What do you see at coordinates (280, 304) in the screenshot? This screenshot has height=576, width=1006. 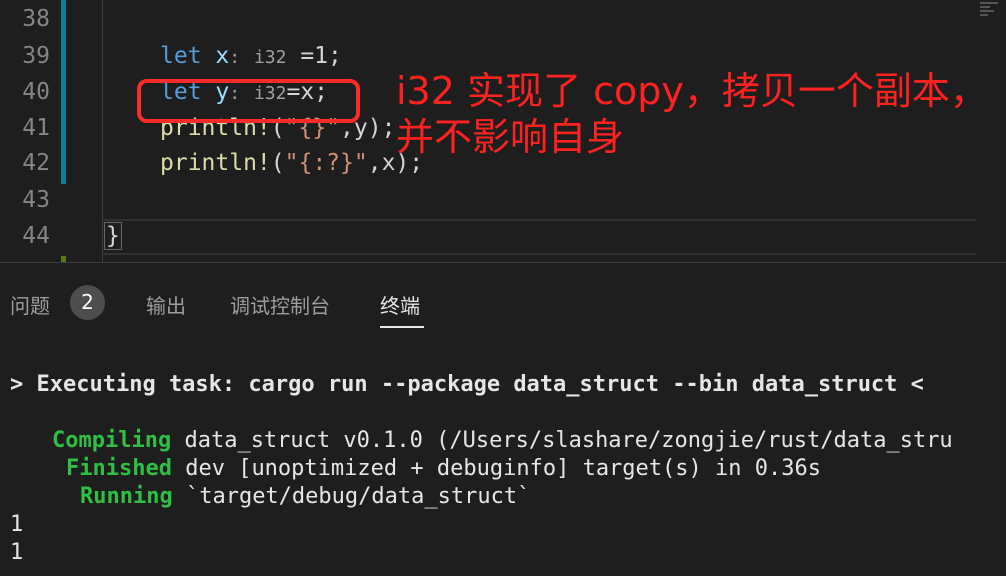 I see `tab-debug-console: 调试控制台` at bounding box center [280, 304].